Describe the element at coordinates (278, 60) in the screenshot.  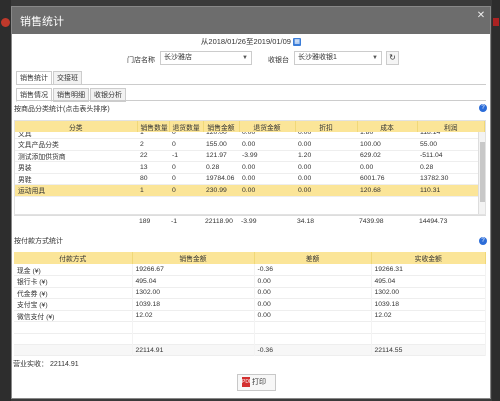
I see `register-label: 收银台` at that location.